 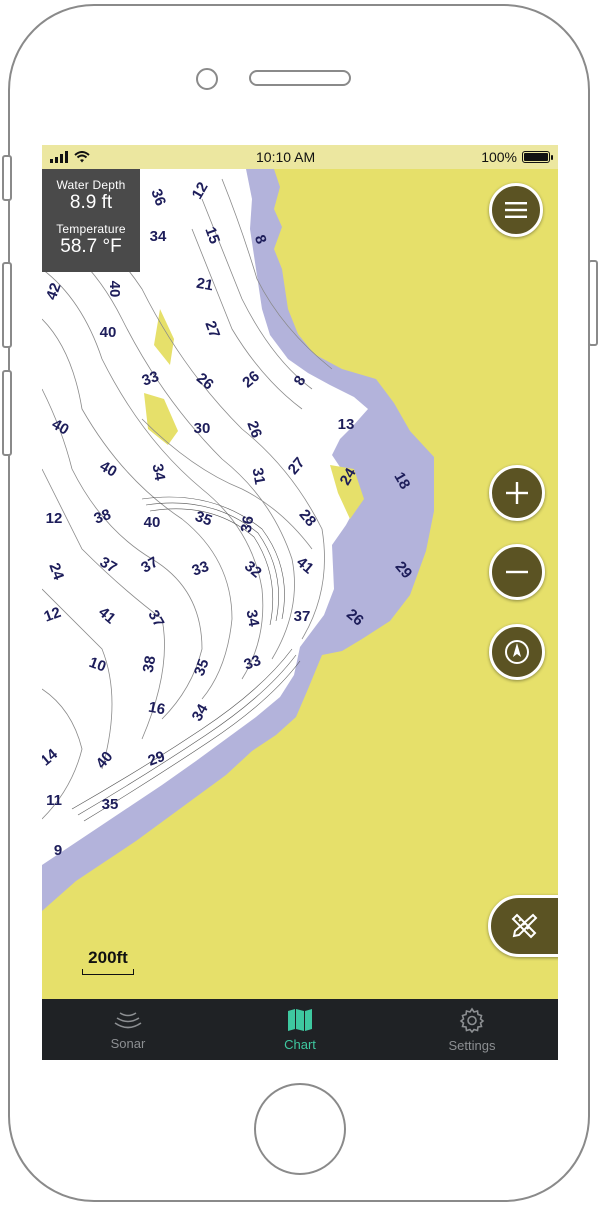 What do you see at coordinates (91, 202) in the screenshot?
I see `water-depth-value: 8.9 ft` at bounding box center [91, 202].